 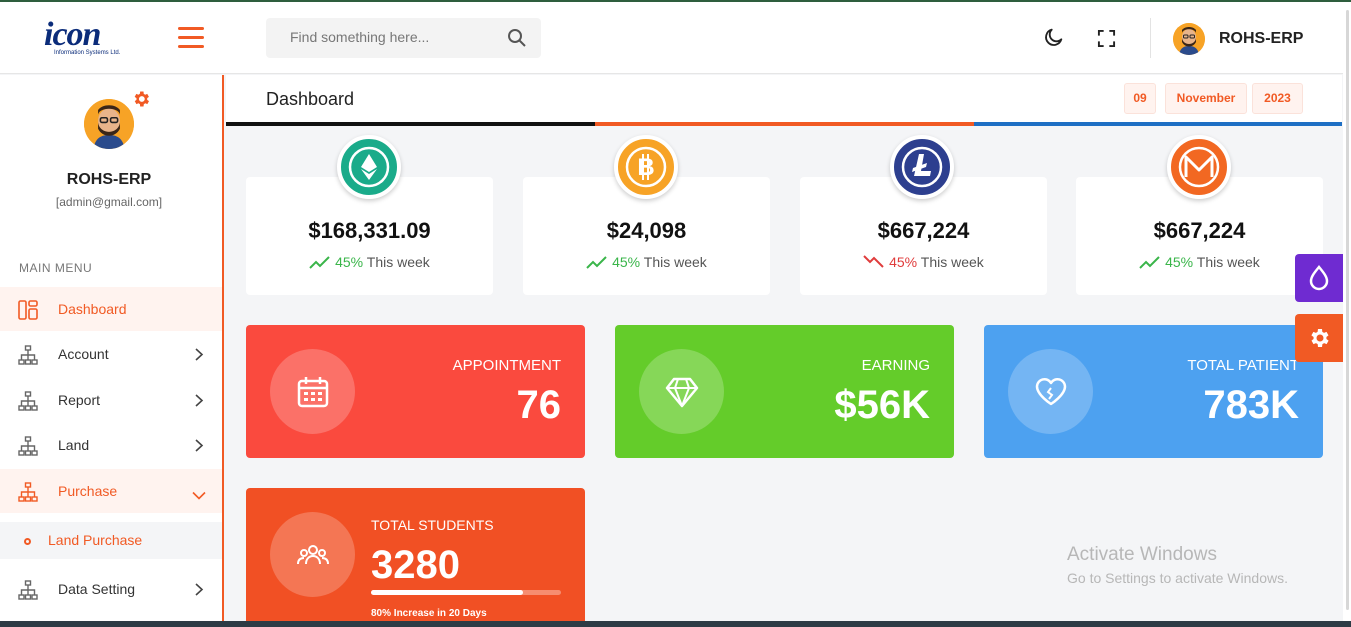 I want to click on droplet-icon, so click(x=1319, y=278).